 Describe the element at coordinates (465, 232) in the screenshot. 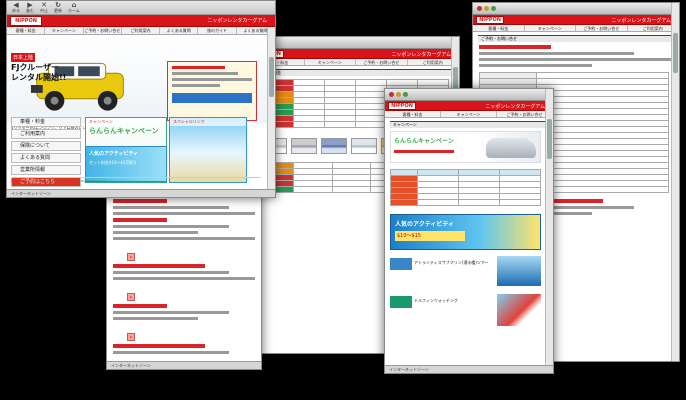

I see `activity-banner: 人気のアクティビティ $10～$15` at that location.